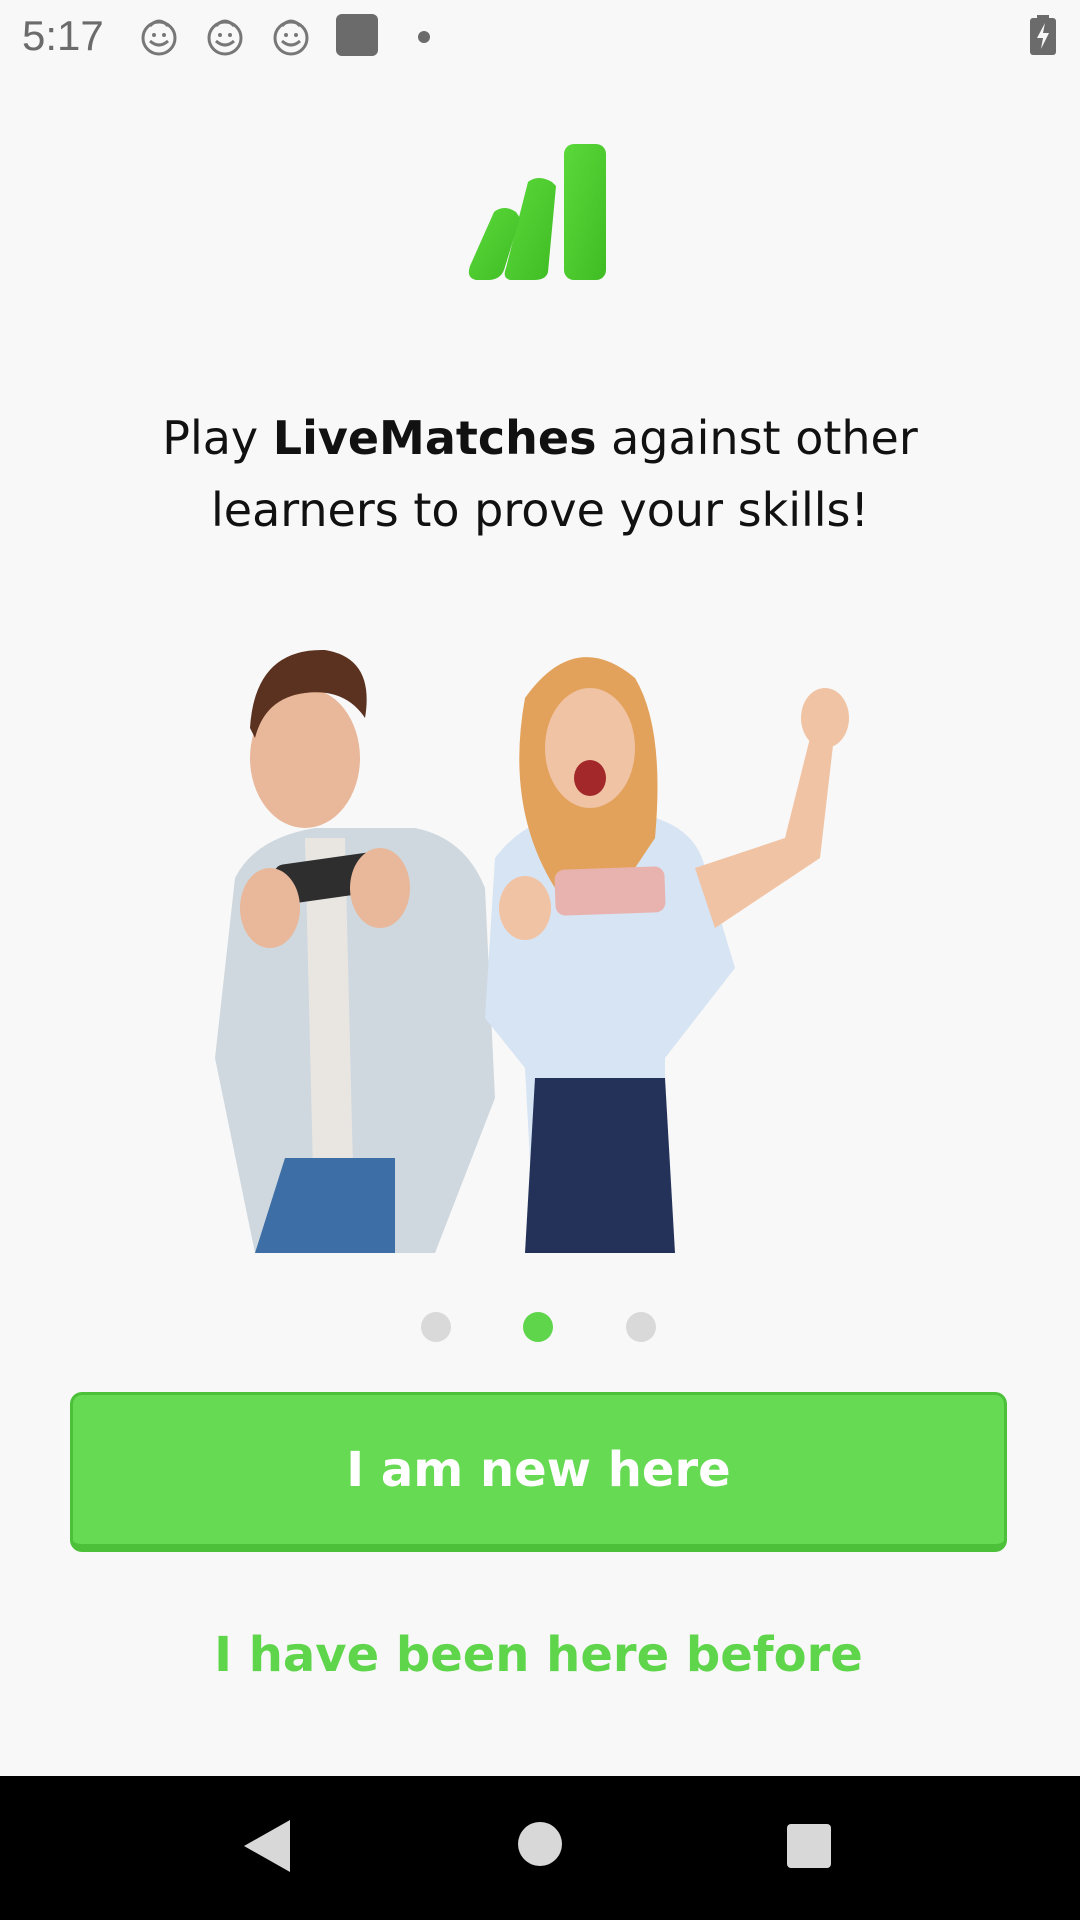  Describe the element at coordinates (540, 1844) in the screenshot. I see `home-icon` at that location.